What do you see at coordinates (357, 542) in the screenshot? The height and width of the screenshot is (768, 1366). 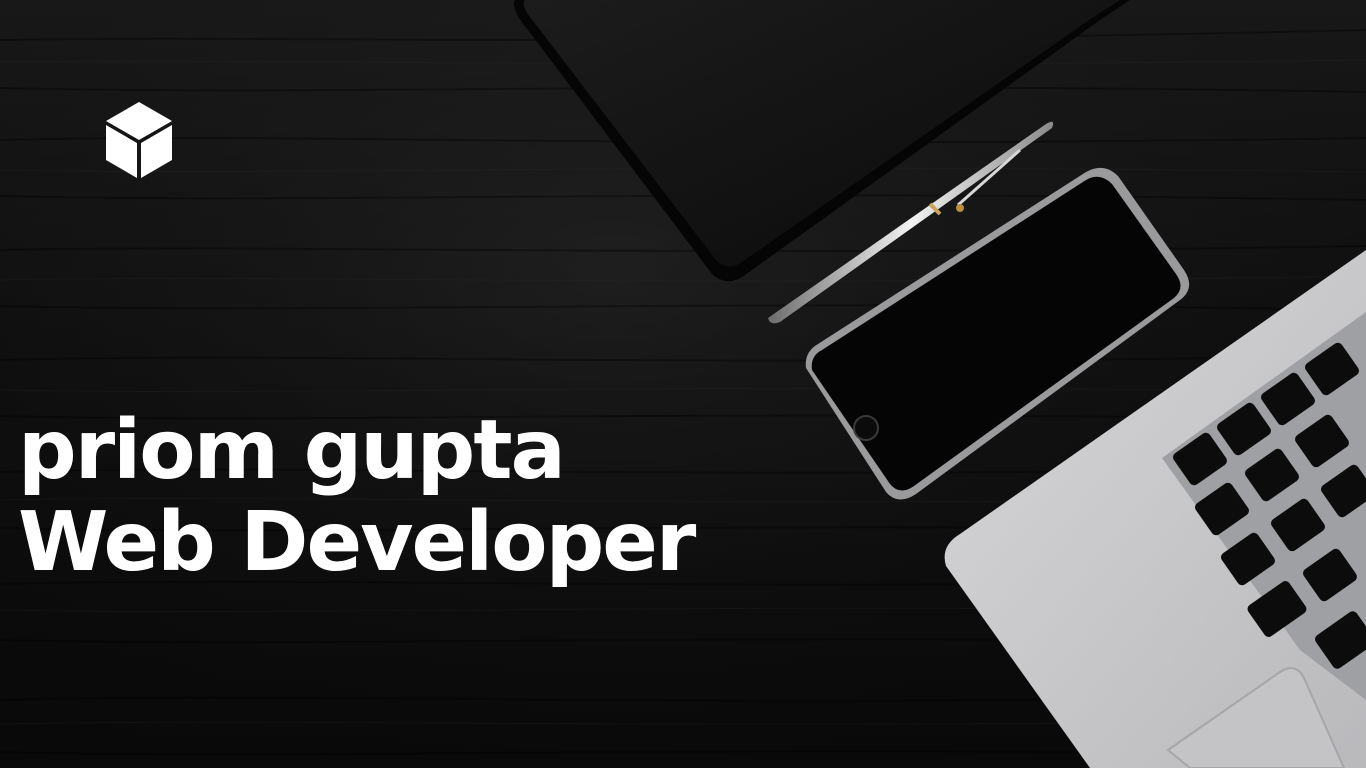 I see `person-role: Web Developer` at bounding box center [357, 542].